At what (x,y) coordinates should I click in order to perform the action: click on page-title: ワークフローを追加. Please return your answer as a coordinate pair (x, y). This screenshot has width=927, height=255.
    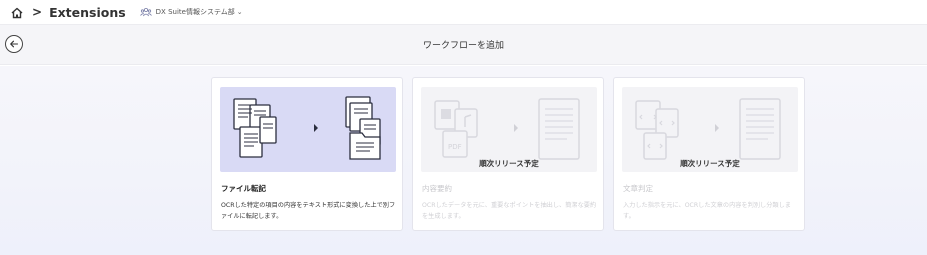
    Looking at the image, I should click on (463, 46).